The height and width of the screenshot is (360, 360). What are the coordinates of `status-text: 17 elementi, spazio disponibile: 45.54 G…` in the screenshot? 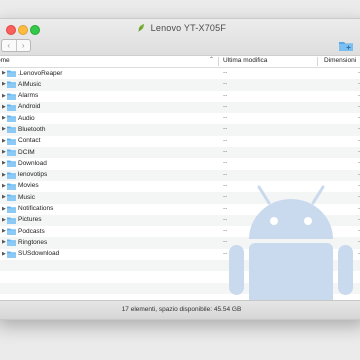 It's located at (181, 309).